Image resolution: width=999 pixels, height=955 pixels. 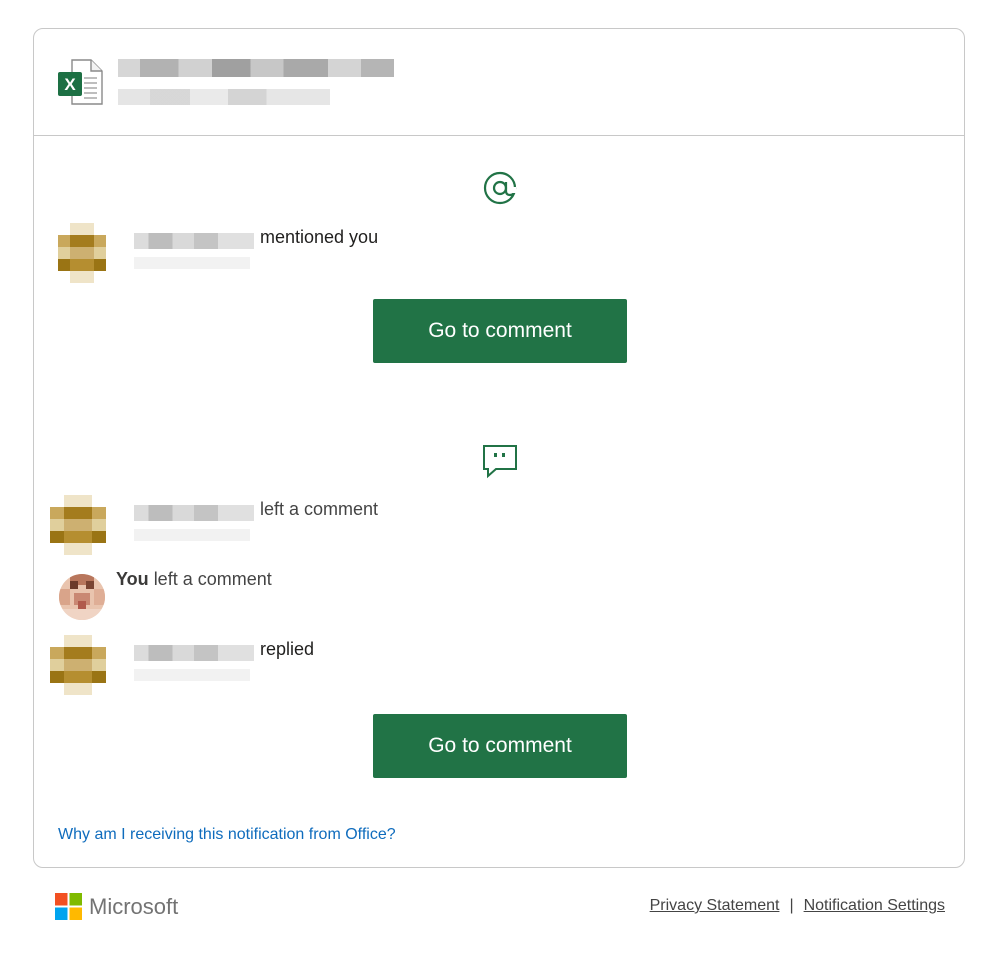 What do you see at coordinates (224, 97) in the screenshot?
I see `file-location-redacted` at bounding box center [224, 97].